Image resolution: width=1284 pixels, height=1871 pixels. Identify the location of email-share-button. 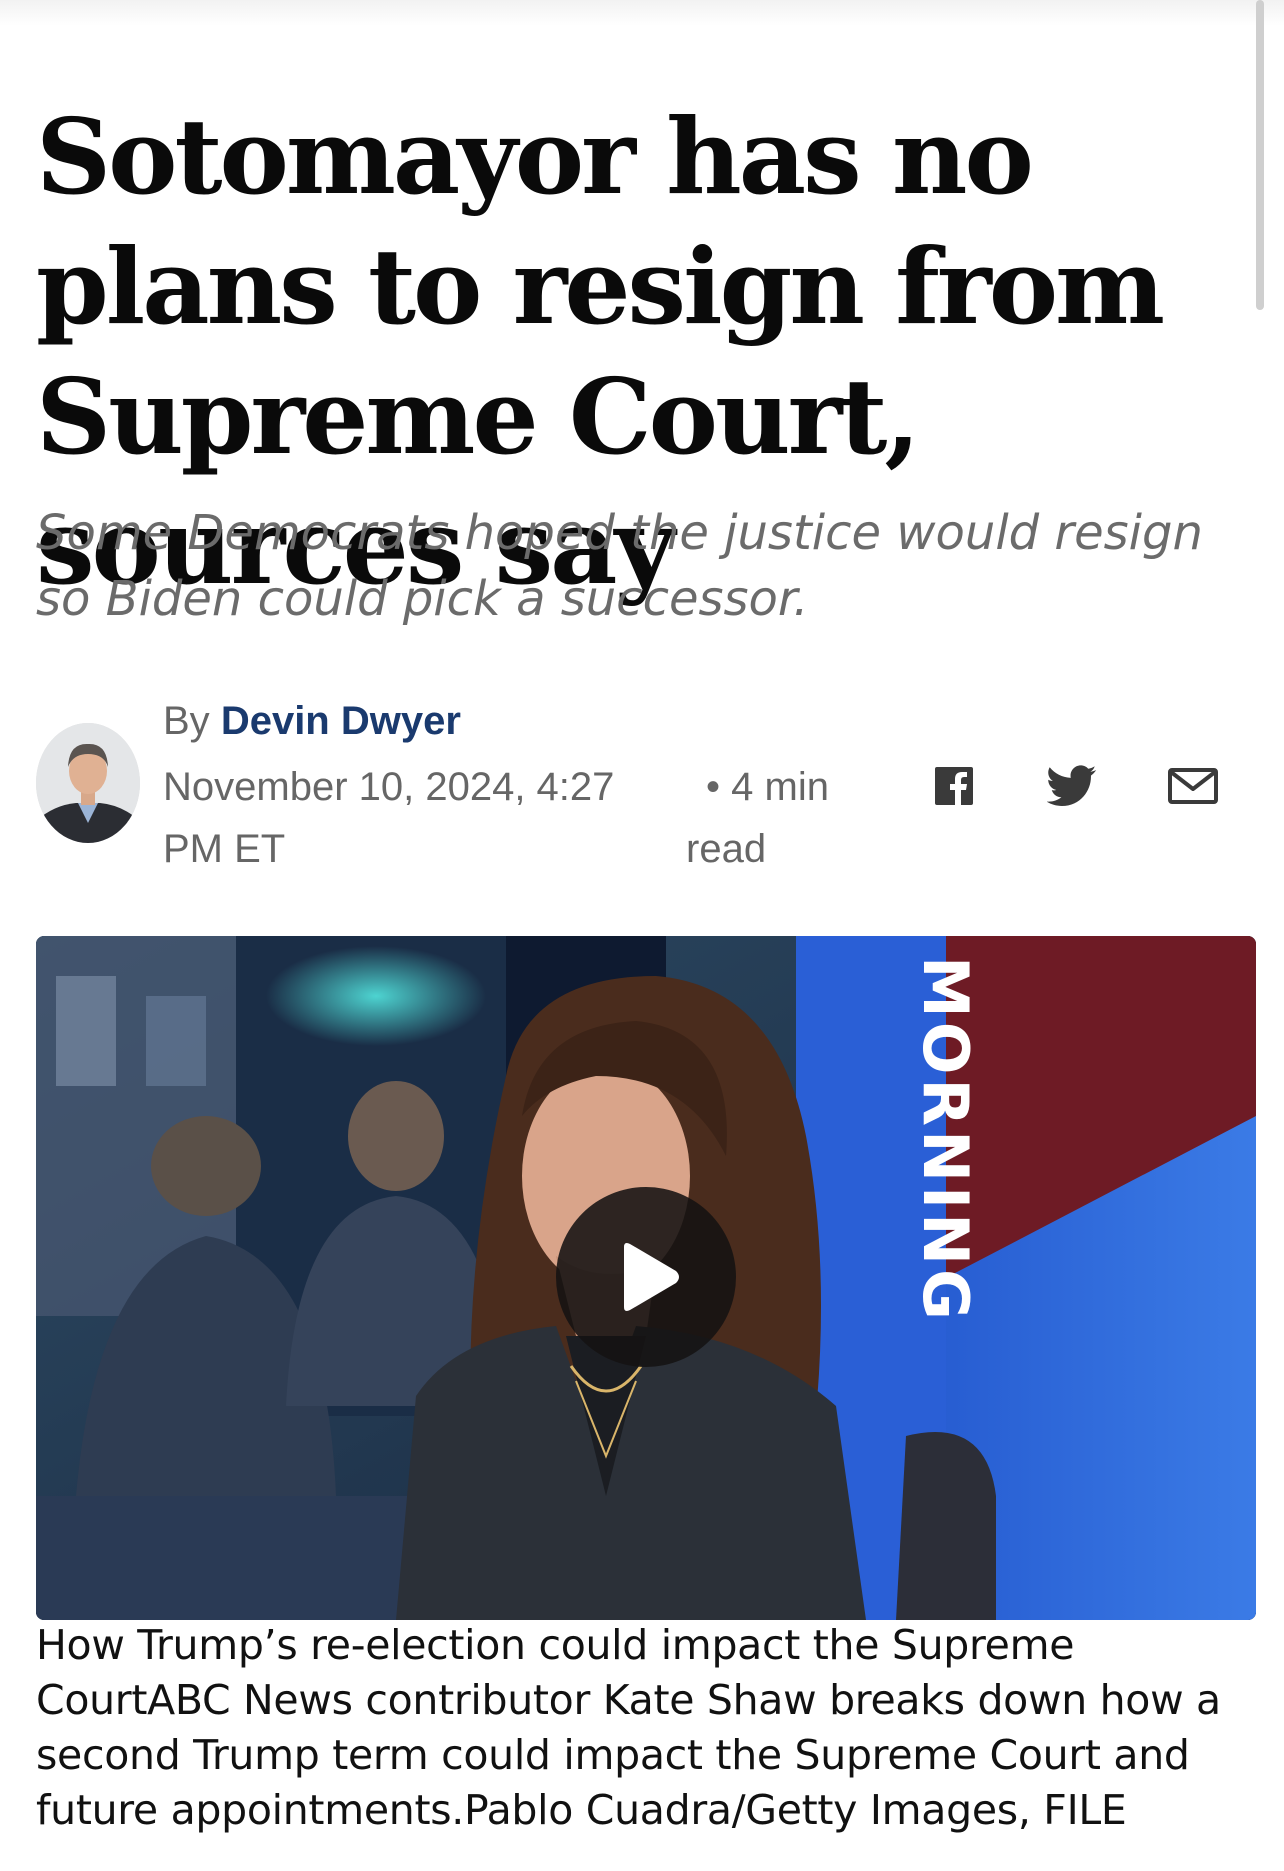
(1193, 786).